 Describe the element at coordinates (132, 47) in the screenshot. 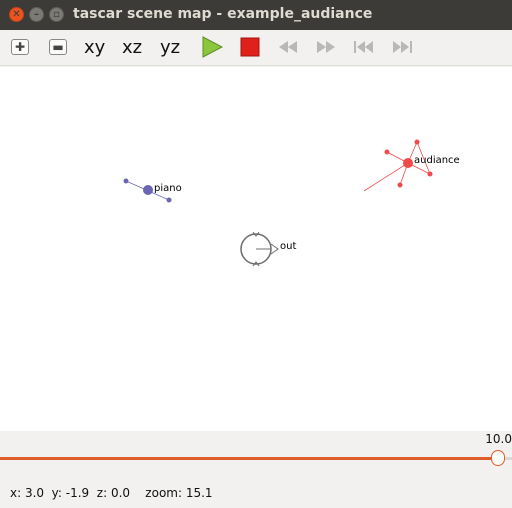

I see `view-xz-button: xz` at that location.